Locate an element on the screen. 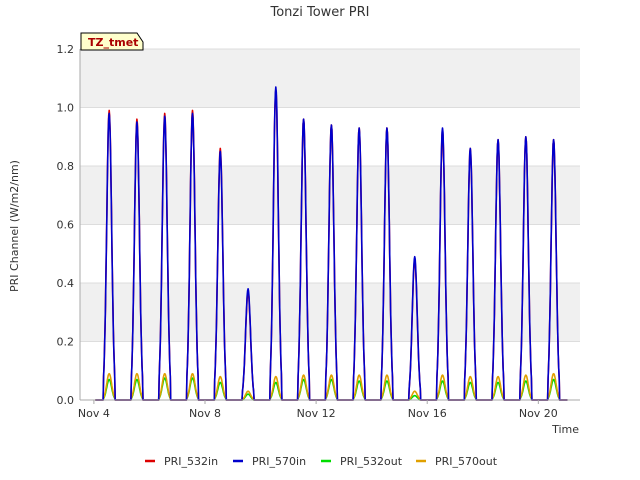 The width and height of the screenshot is (640, 480). y-tick-label: 0.0 is located at coordinates (66, 400).